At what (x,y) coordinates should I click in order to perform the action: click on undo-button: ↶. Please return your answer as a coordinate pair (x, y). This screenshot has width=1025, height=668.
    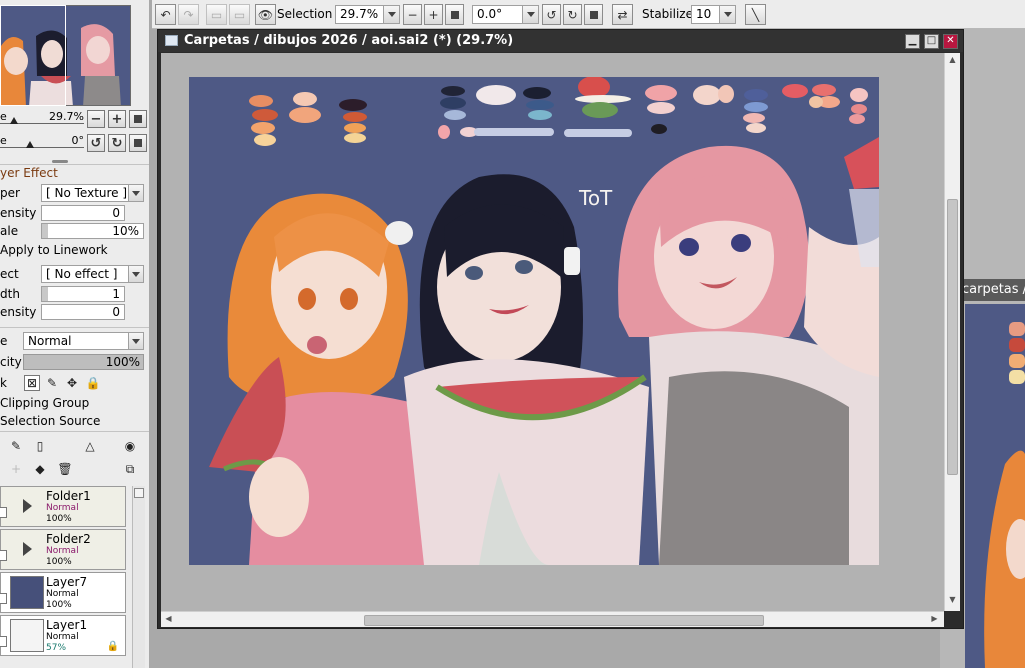
    Looking at the image, I should click on (165, 14).